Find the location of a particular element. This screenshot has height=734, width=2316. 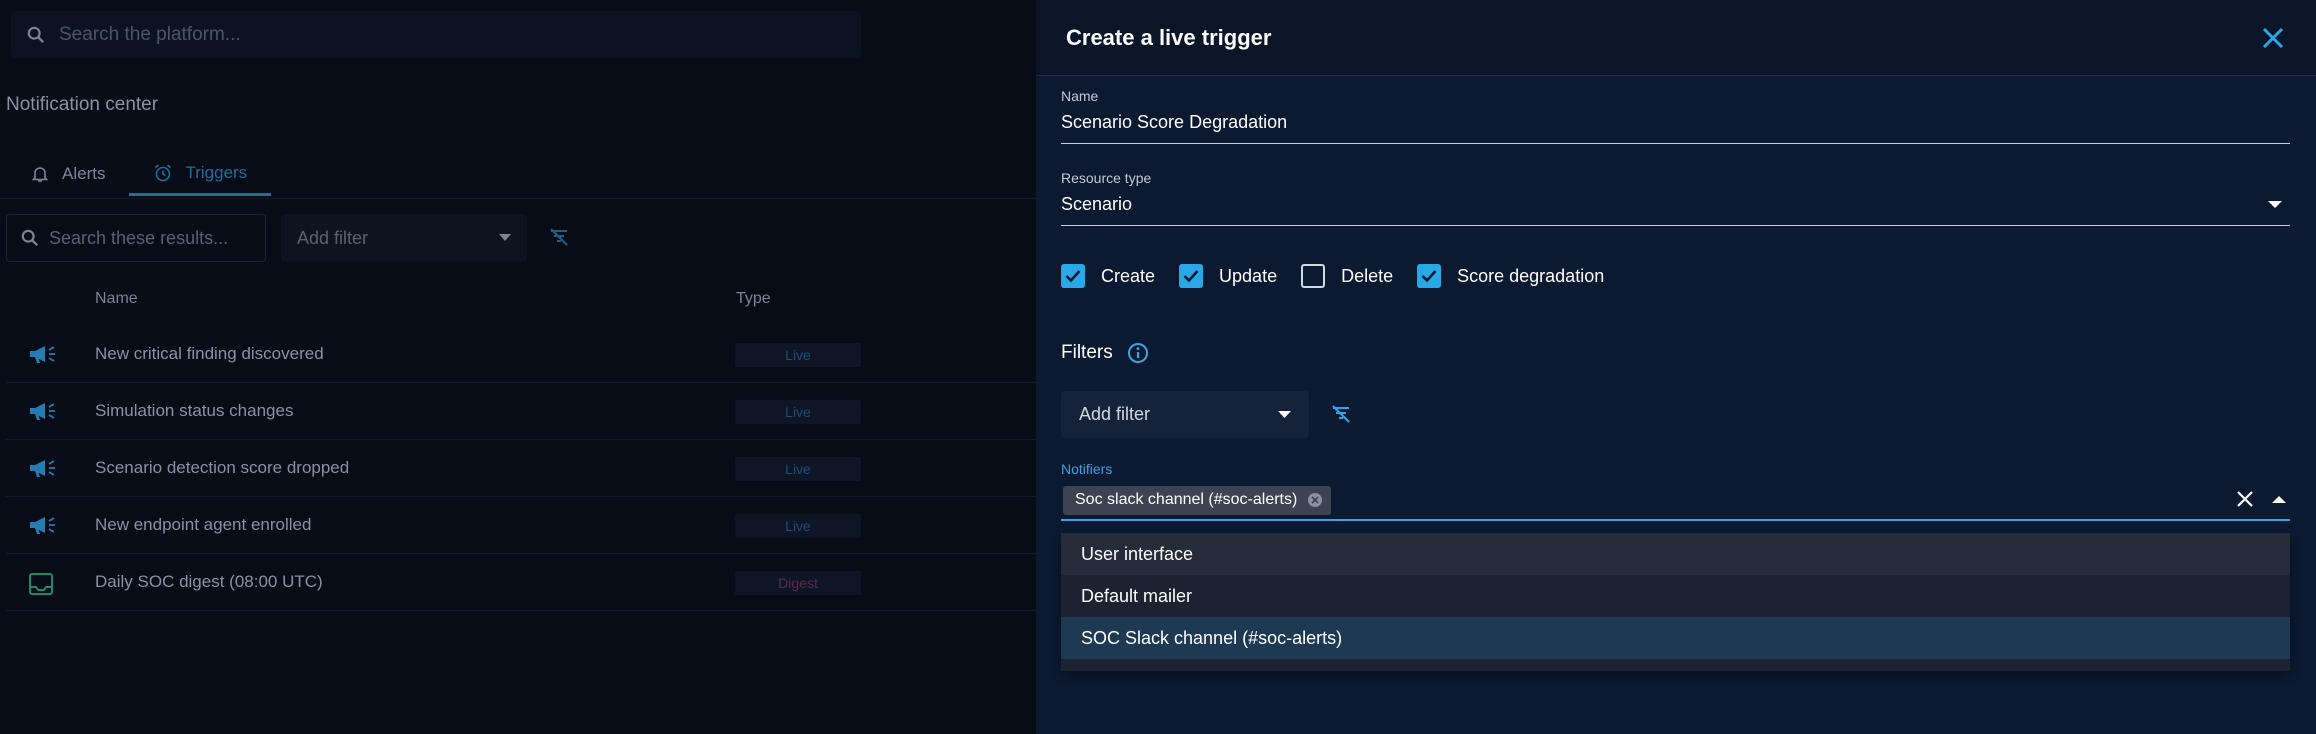

checkbox-update-label: Update is located at coordinates (1248, 275).